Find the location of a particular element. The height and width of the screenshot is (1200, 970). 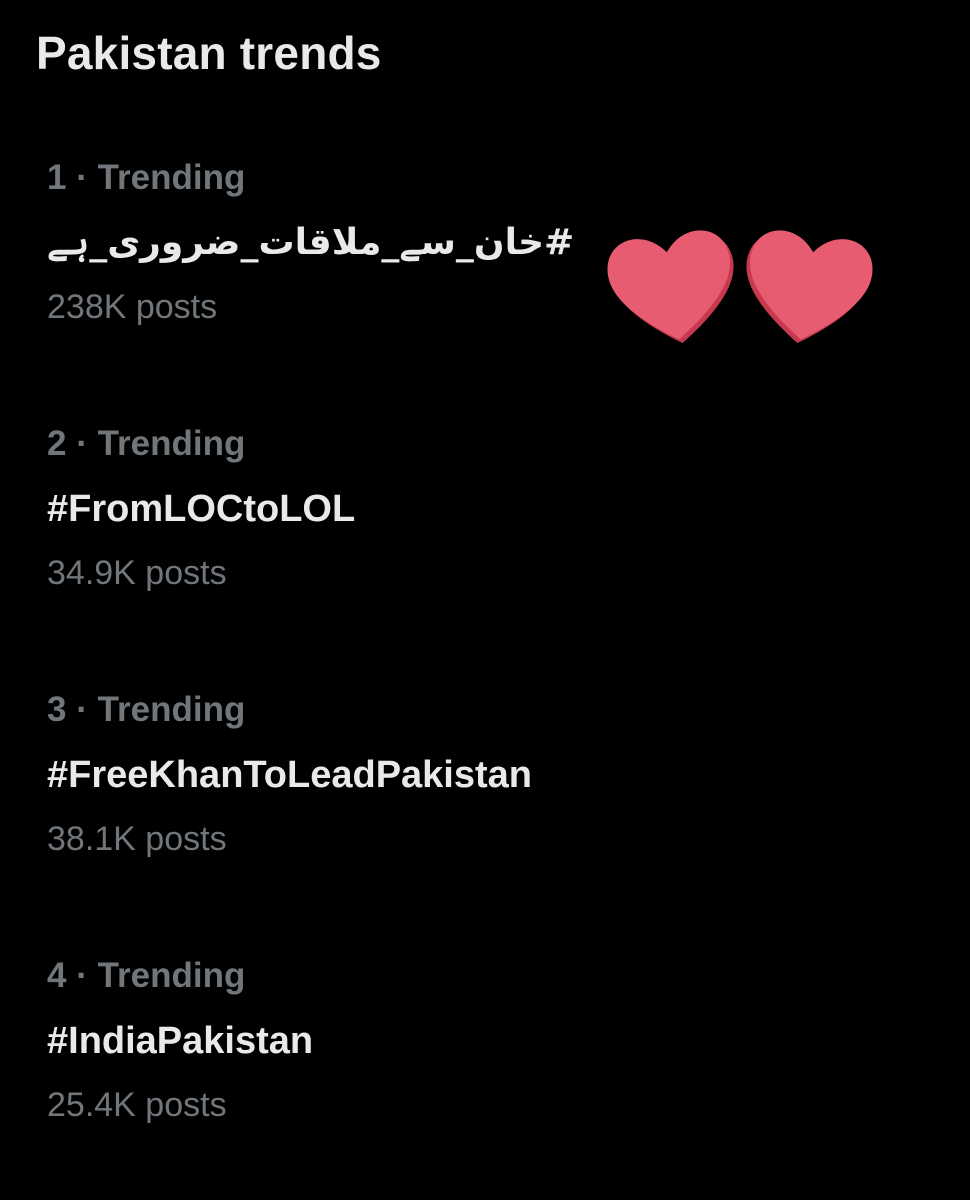

trend-hashtag: #خان_سے_ملاقات_ضروری_ہے is located at coordinates (310, 242).